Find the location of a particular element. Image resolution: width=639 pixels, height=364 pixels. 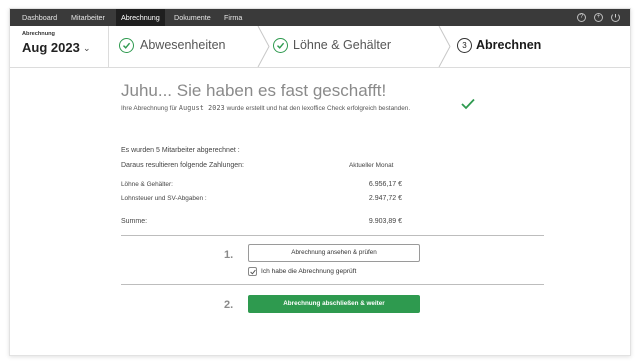

chevron-down-icon: ⌄ is located at coordinates (87, 48).